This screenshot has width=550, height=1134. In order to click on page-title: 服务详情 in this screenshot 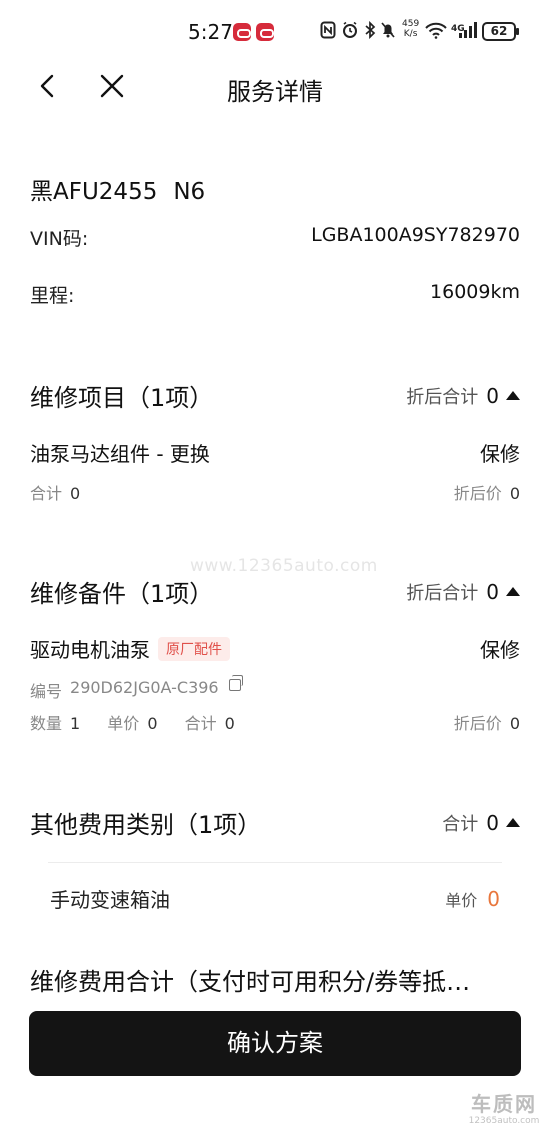, I will do `click(275, 92)`.